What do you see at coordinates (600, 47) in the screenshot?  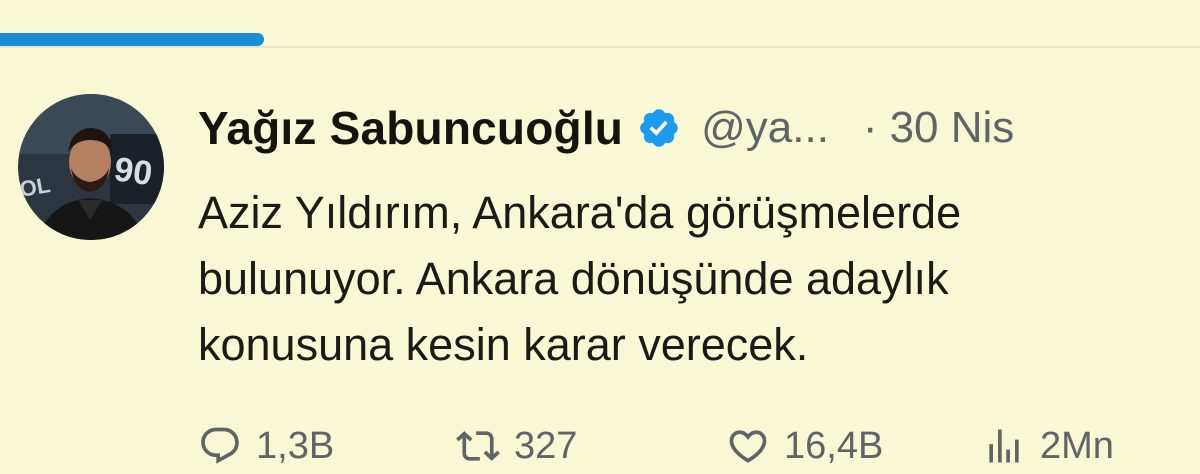 I see `progress-track` at bounding box center [600, 47].